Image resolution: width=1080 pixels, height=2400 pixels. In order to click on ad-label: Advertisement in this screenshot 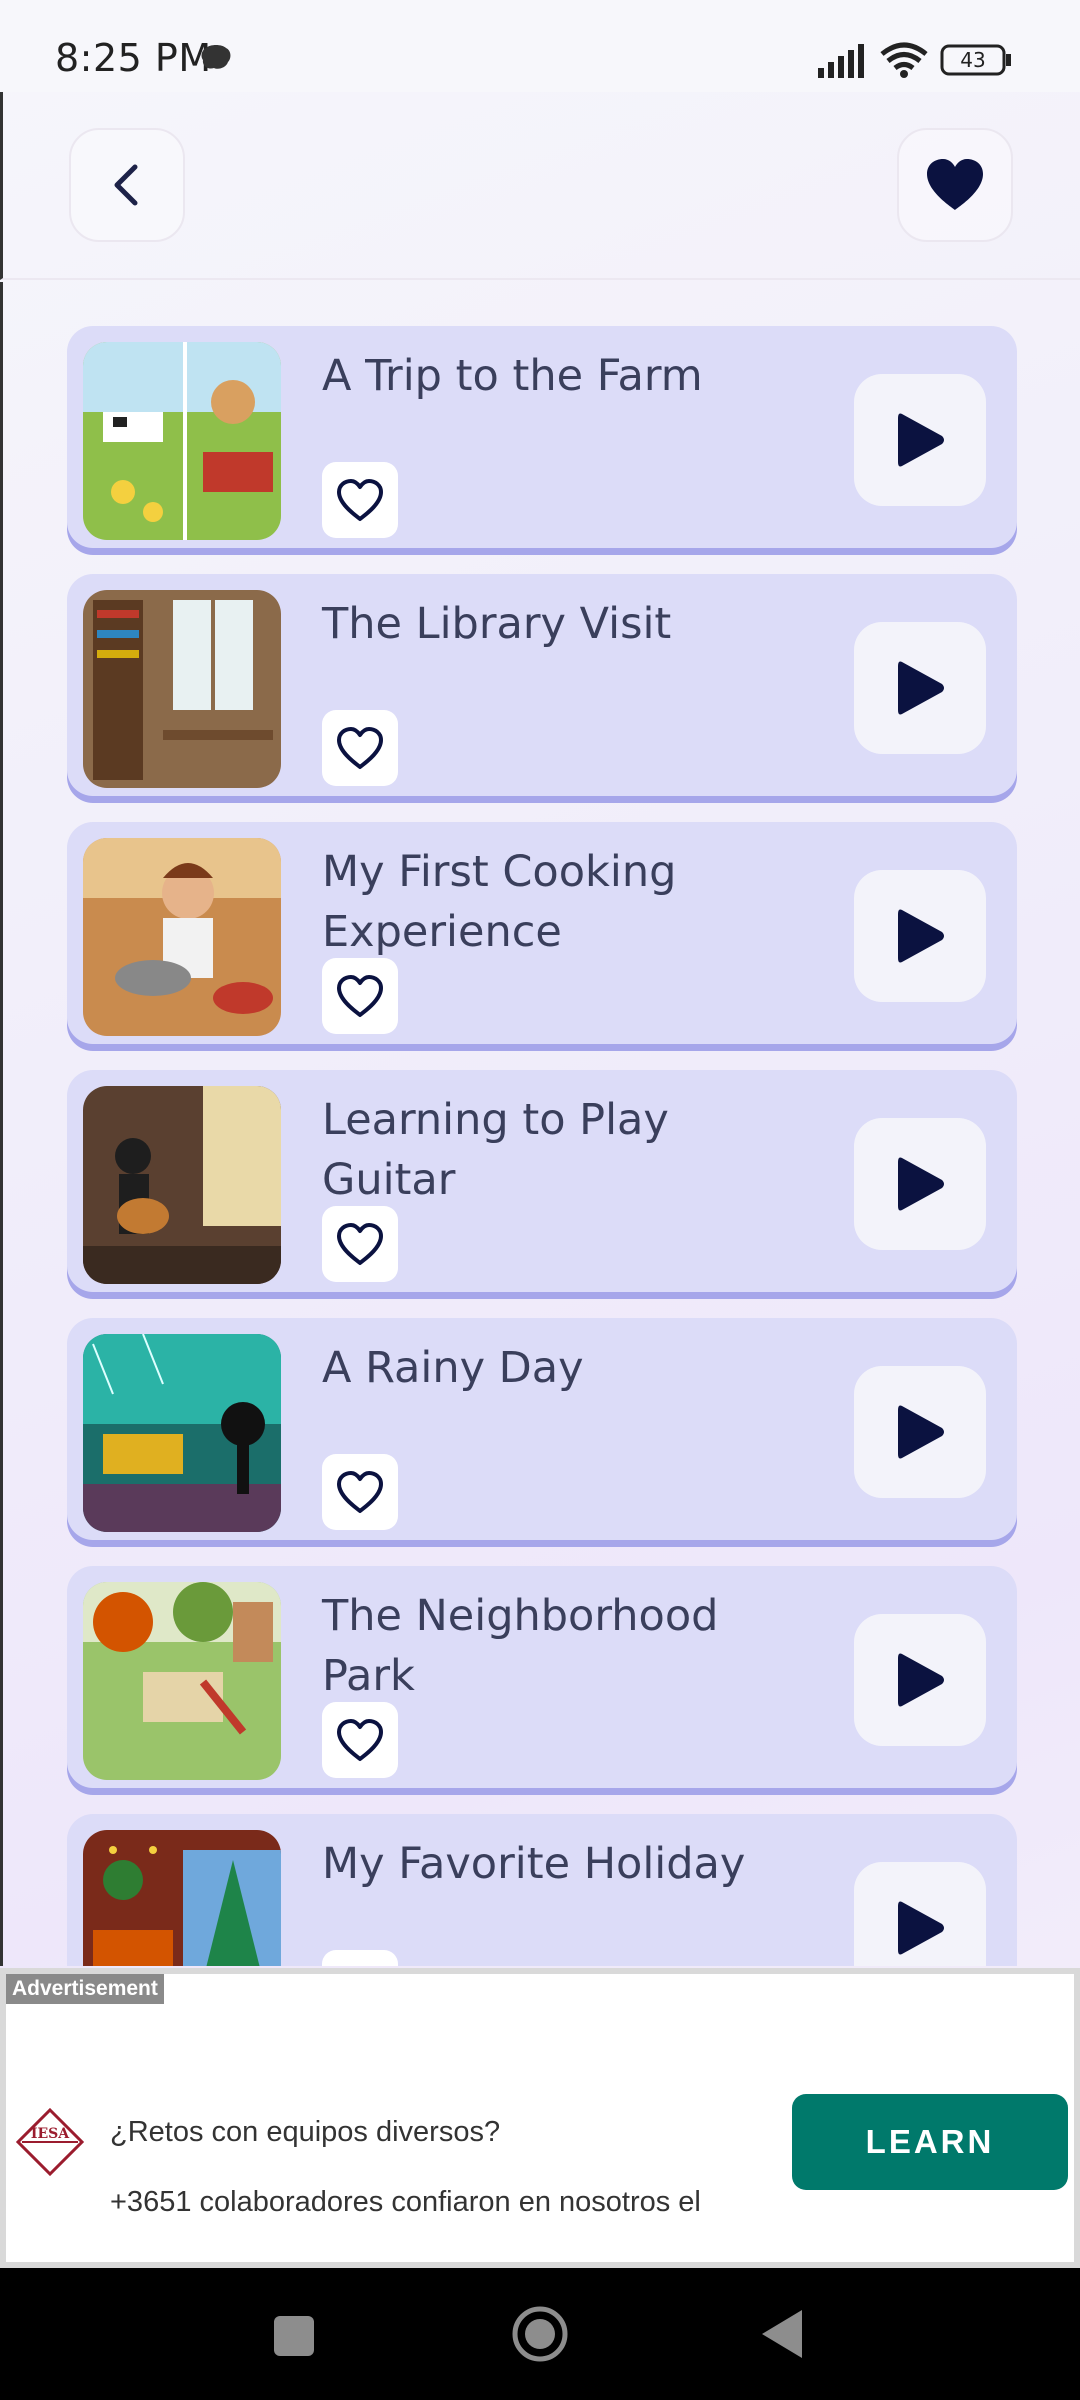, I will do `click(85, 1989)`.